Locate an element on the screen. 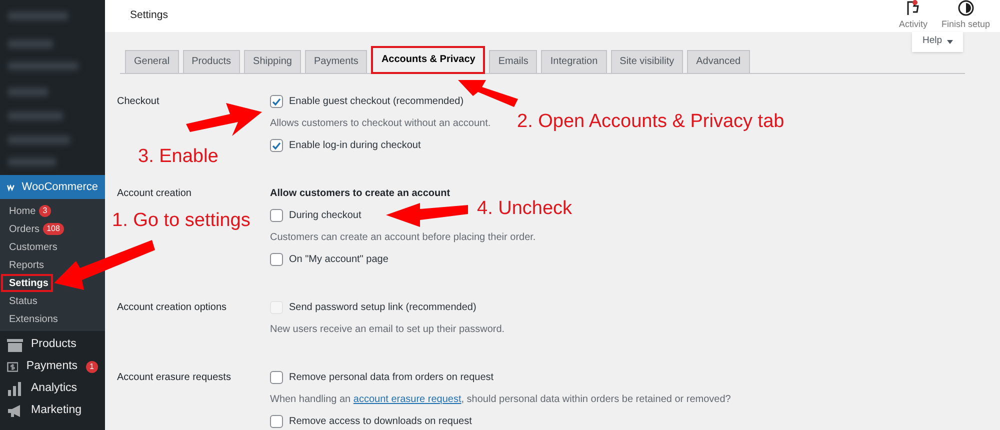  checkbox-label: During checkout is located at coordinates (325, 216).